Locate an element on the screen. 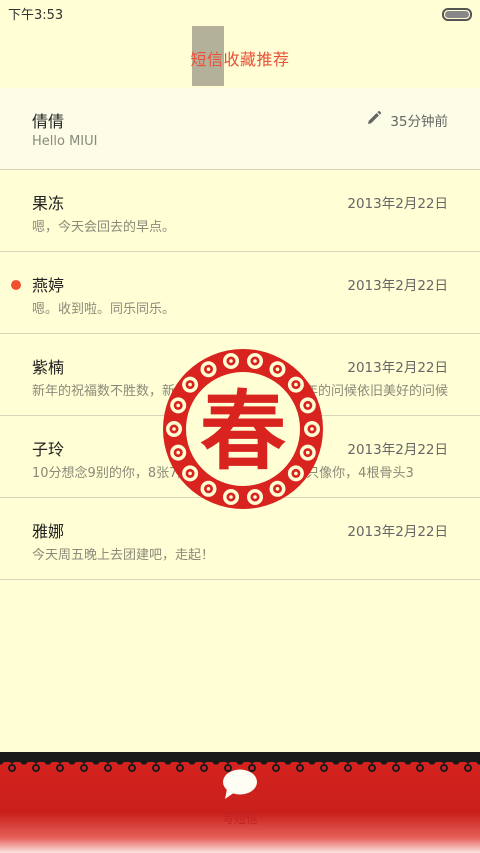 This screenshot has width=480, height=853. contact-name: 紫楠 is located at coordinates (48, 367).